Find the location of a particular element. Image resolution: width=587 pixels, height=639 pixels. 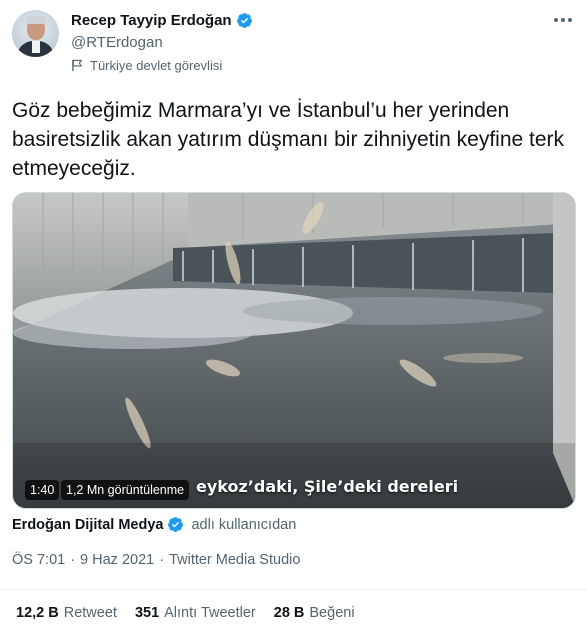

media-source-row: Erdoğan Dijital Medya adlı kullanıcıdan is located at coordinates (154, 524).